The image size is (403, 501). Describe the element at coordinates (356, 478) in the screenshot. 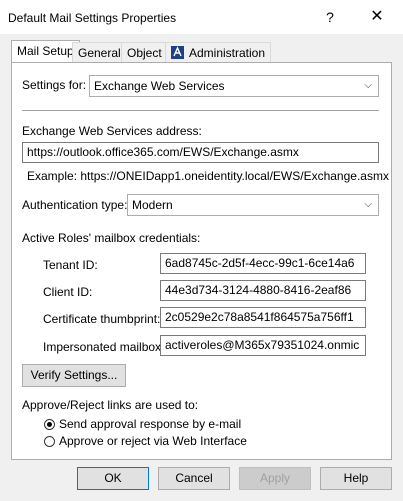

I see `help-button: Help` at that location.